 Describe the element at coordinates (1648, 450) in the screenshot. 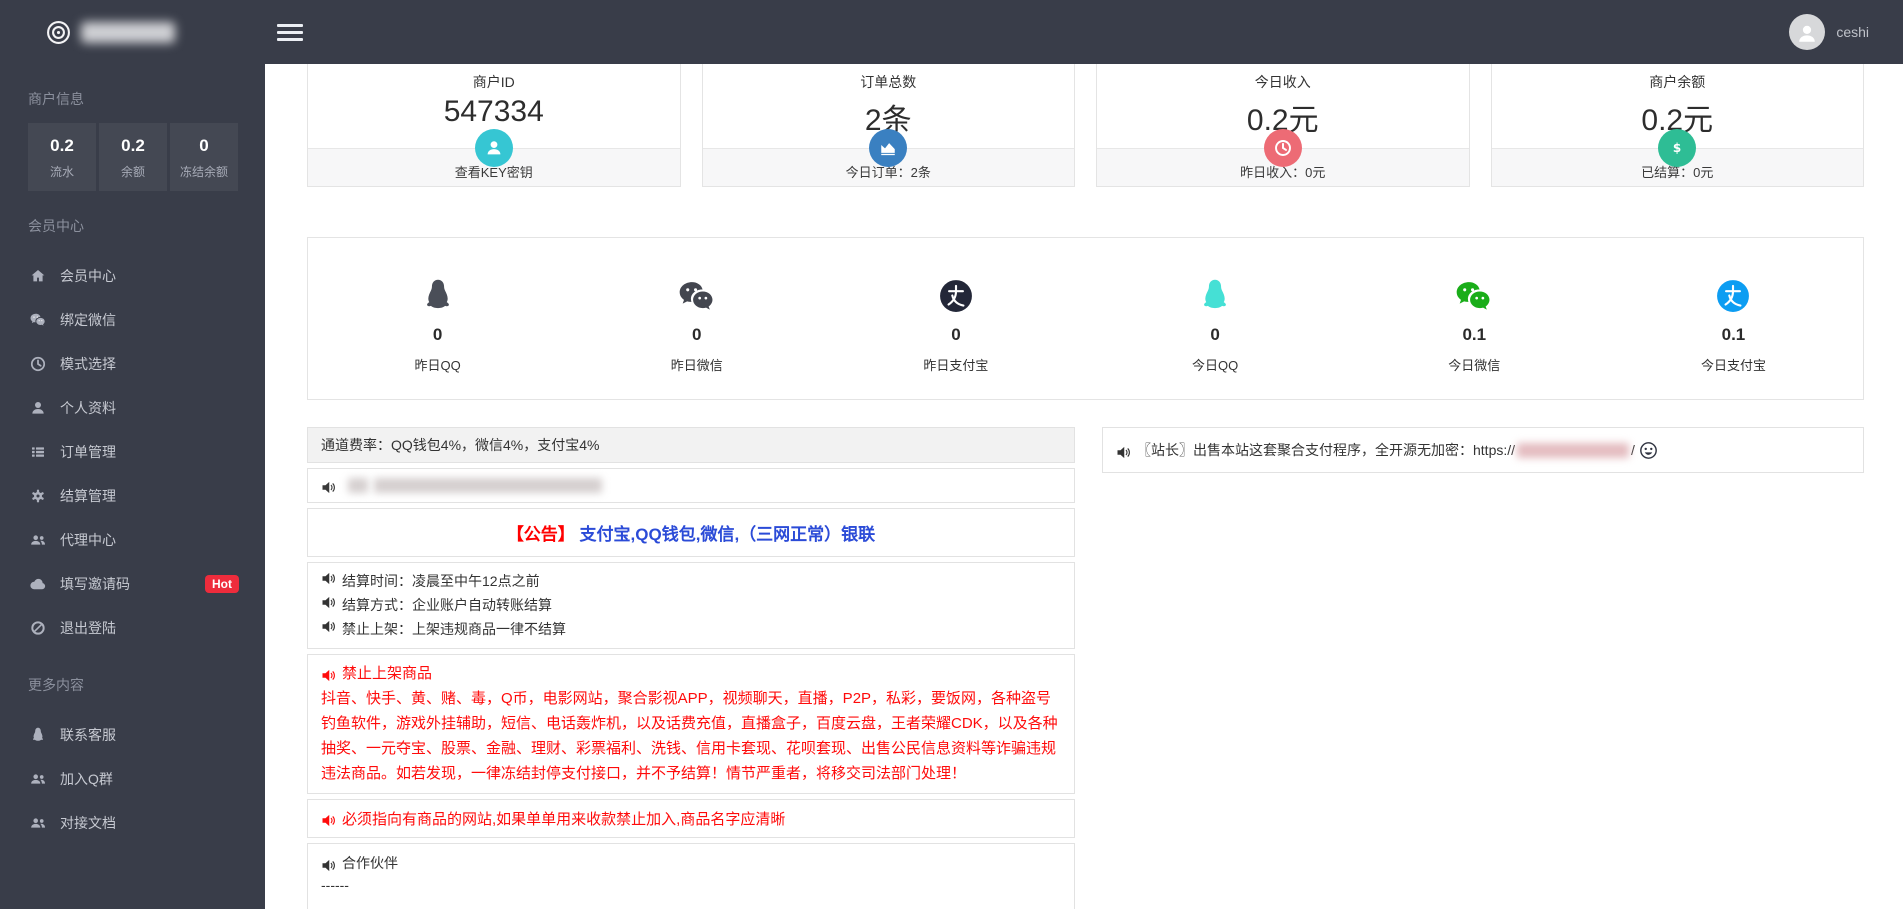

I see `emoticon-icon` at that location.